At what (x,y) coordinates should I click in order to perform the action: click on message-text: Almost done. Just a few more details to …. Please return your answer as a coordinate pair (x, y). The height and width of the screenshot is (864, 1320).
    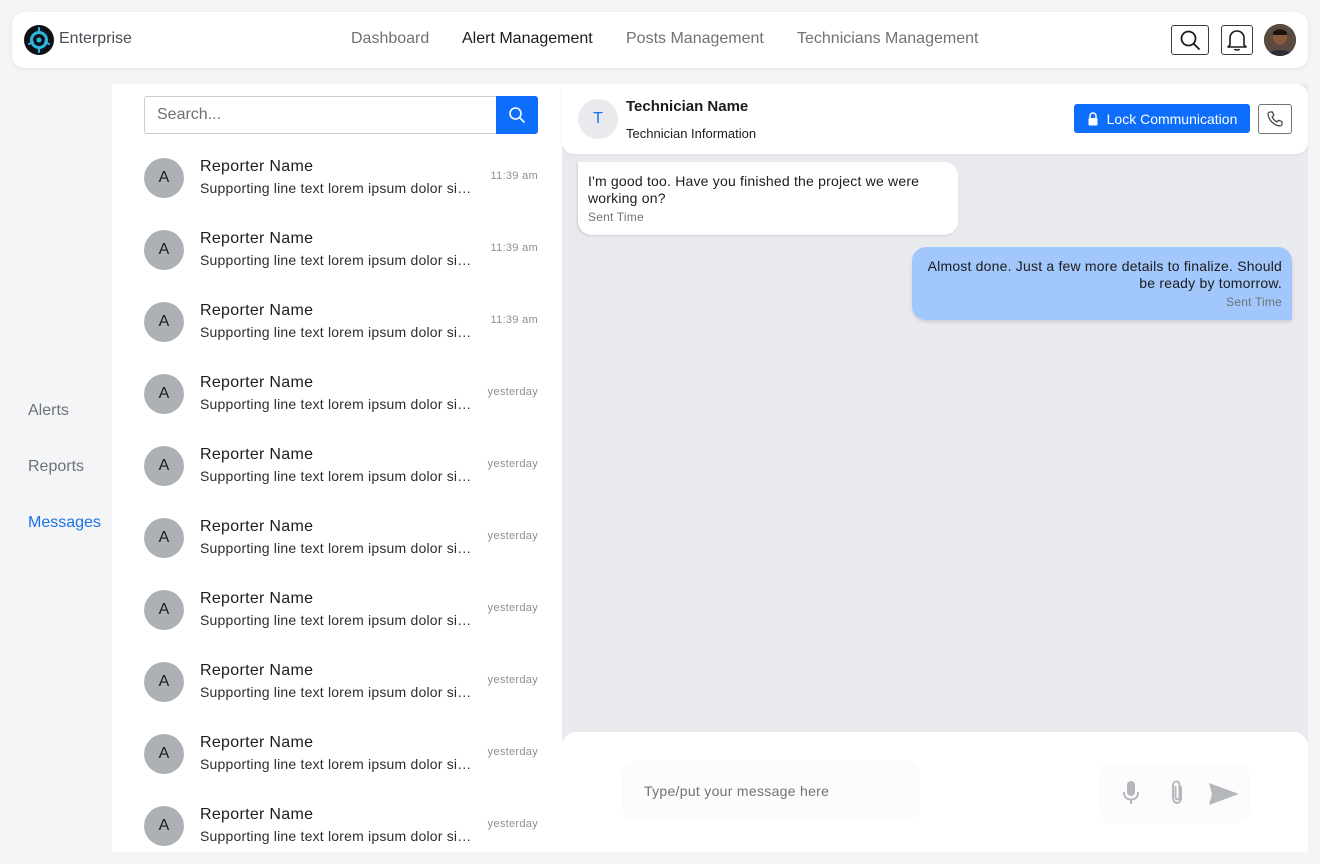
    Looking at the image, I should click on (1104, 274).